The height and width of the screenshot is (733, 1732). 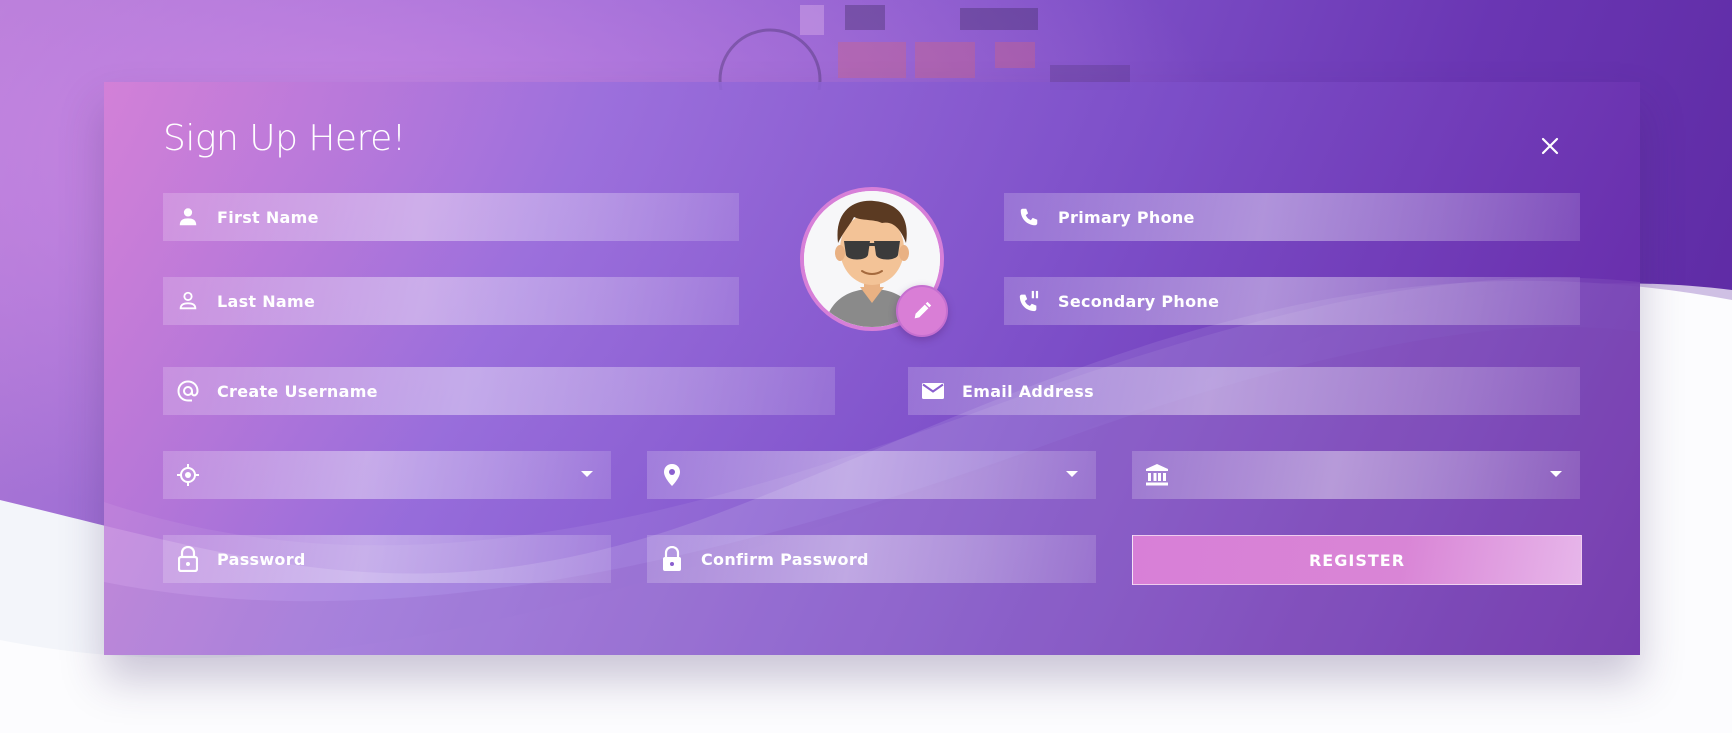 What do you see at coordinates (1357, 560) in the screenshot?
I see `register-button: REGISTER` at bounding box center [1357, 560].